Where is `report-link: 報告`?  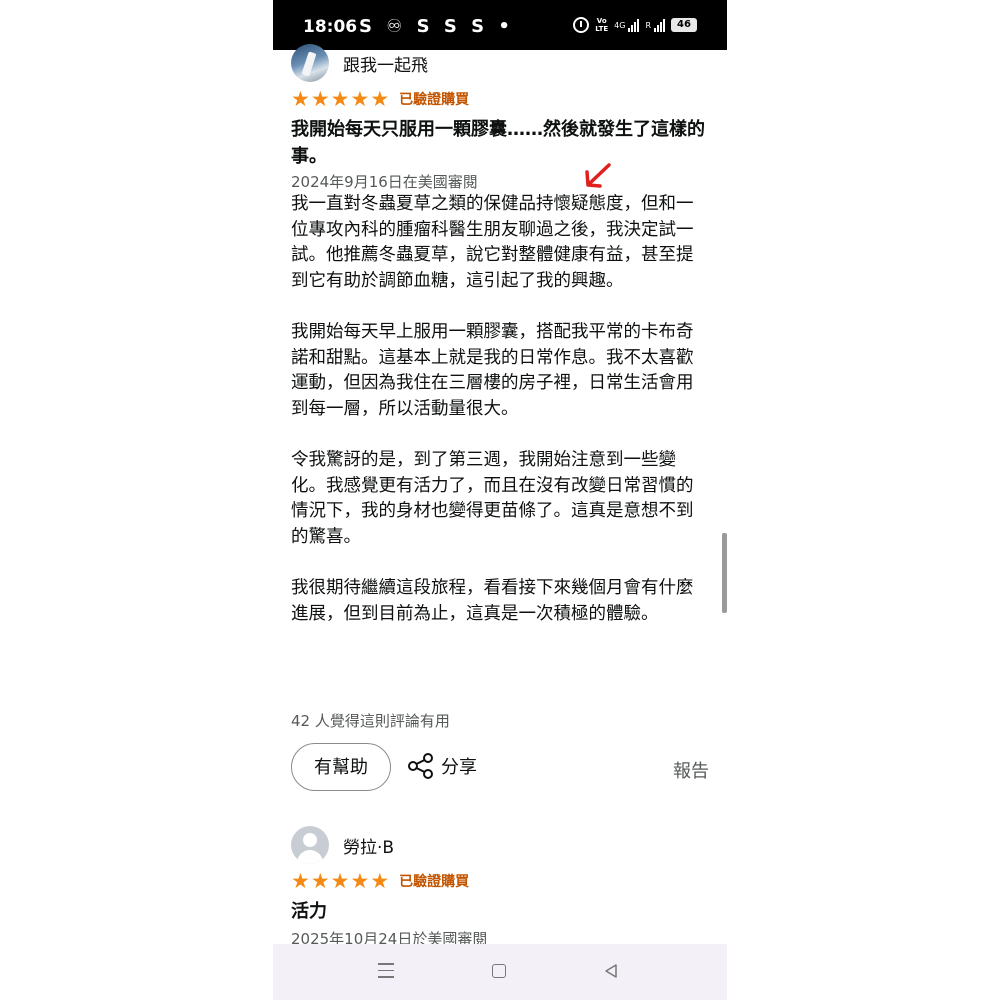 report-link: 報告 is located at coordinates (691, 770).